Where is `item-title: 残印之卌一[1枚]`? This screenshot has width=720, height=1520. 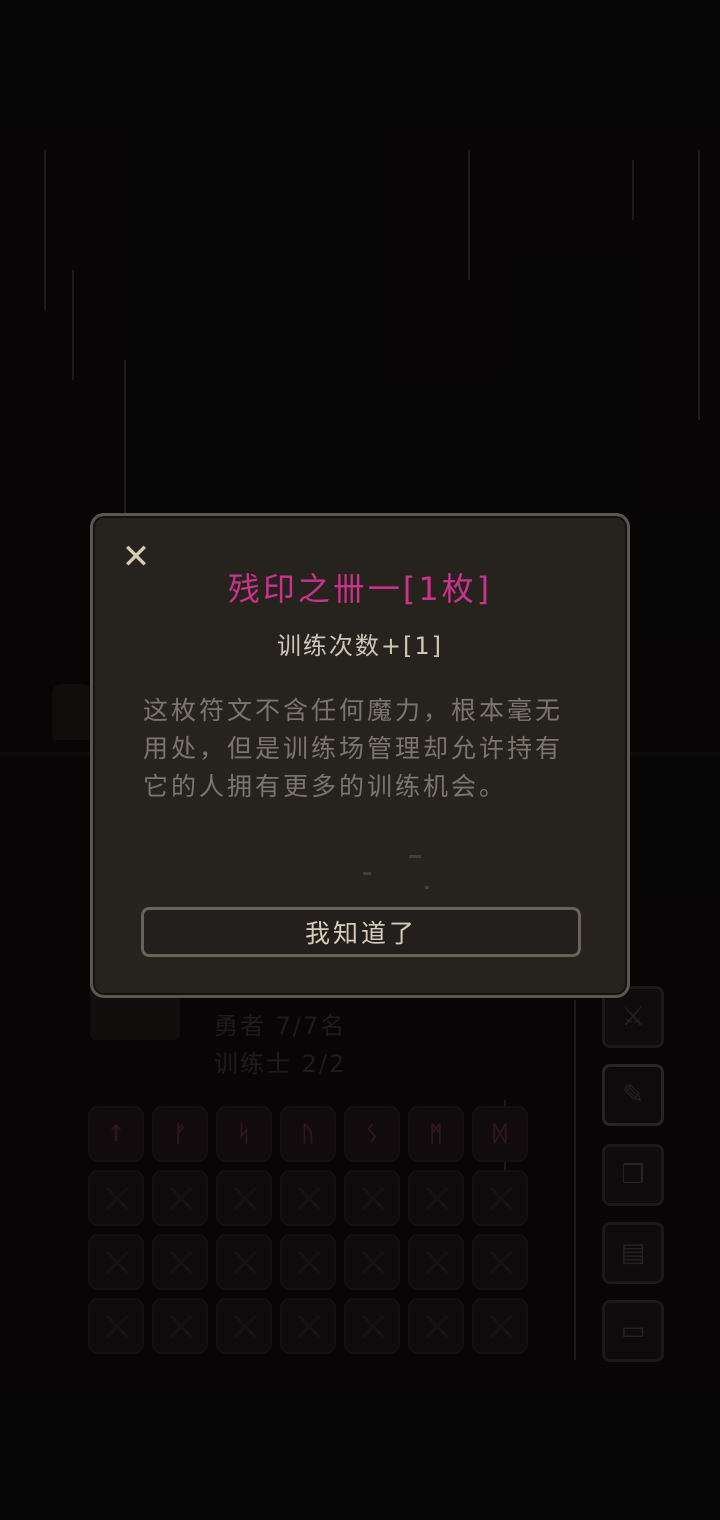 item-title: 残印之卌一[1枚] is located at coordinates (360, 589).